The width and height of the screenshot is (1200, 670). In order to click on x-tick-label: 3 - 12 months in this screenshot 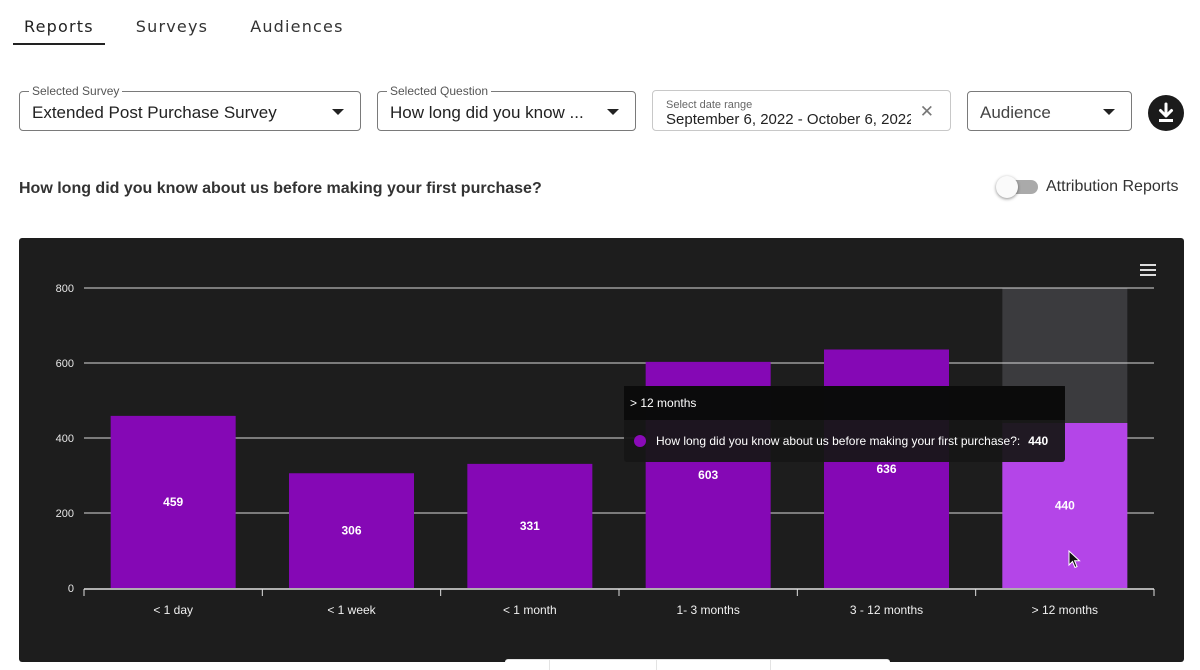, I will do `click(886, 610)`.